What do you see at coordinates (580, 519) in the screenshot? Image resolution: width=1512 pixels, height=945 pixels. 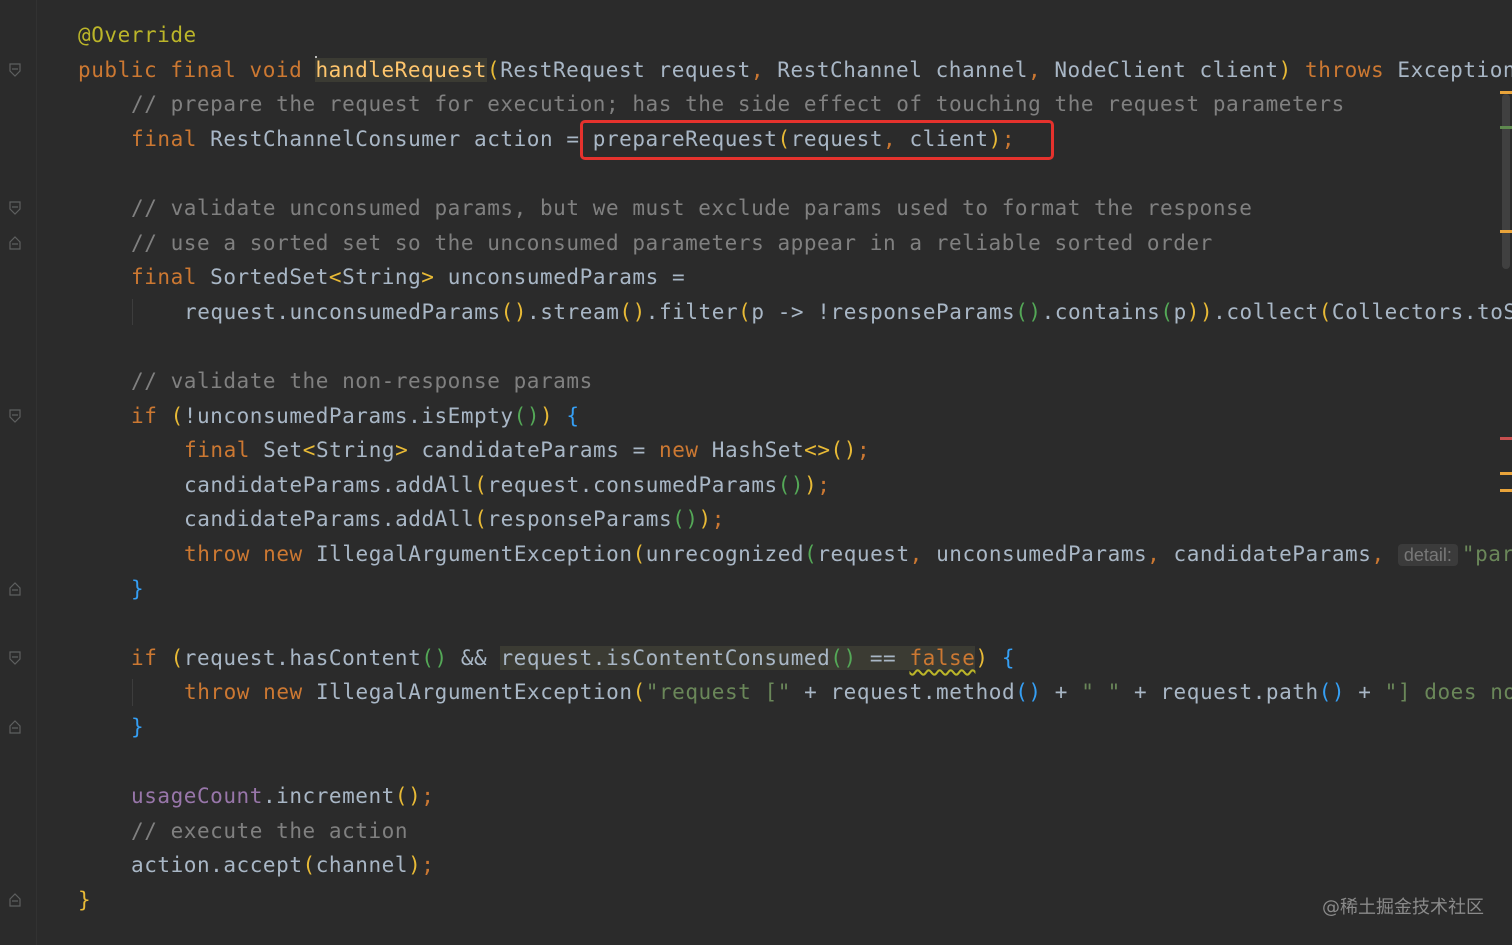 I see `code-token: responseParams` at bounding box center [580, 519].